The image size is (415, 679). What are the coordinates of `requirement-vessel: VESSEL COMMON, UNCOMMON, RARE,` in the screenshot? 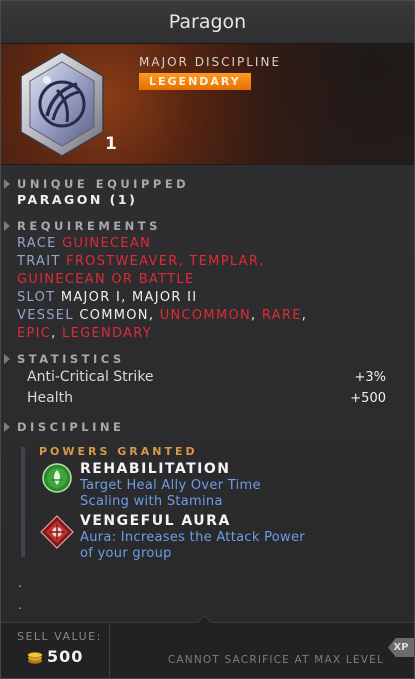 It's located at (162, 315).